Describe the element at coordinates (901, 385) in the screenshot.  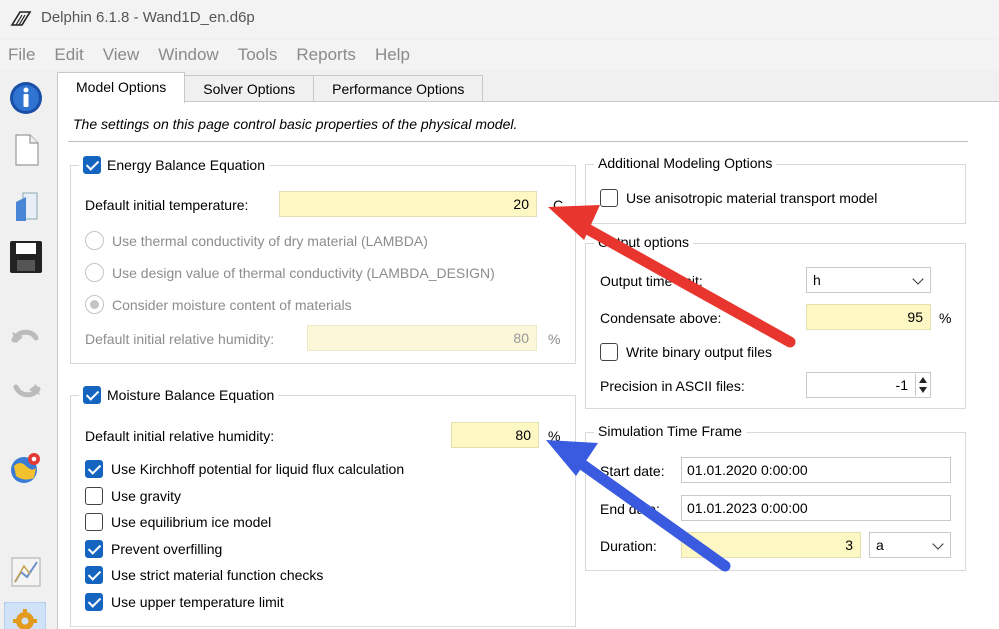
I see `precision-value: -1` at that location.